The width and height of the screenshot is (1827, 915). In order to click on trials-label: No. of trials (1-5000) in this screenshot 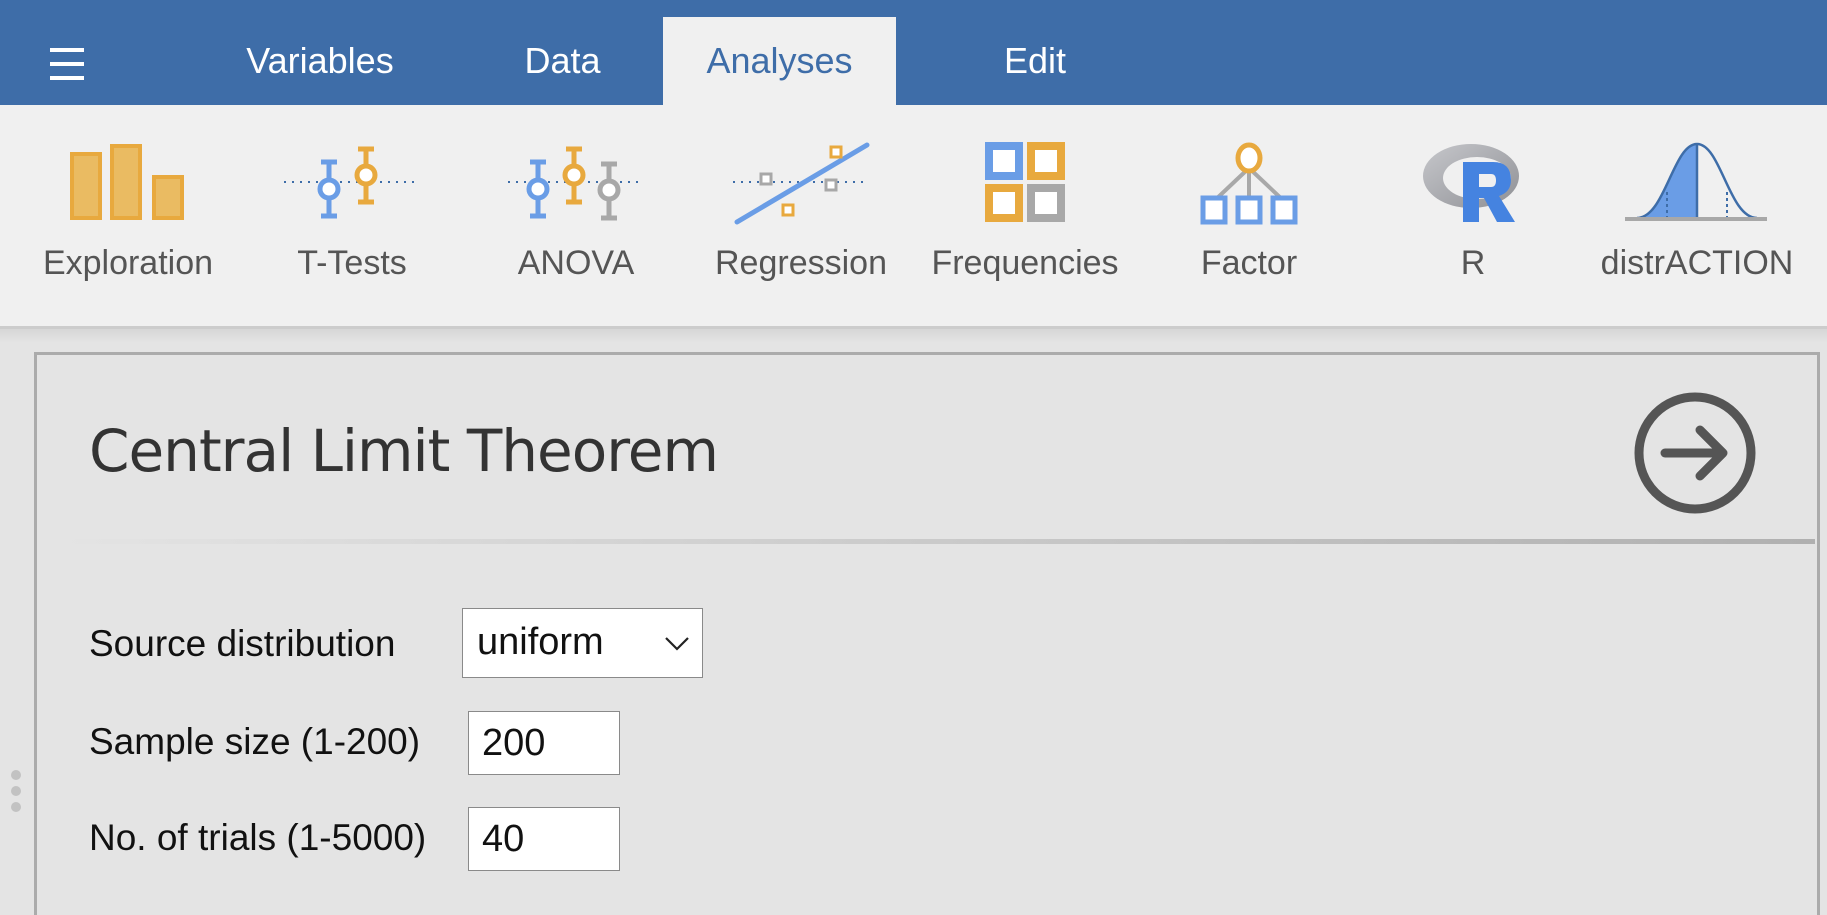, I will do `click(258, 837)`.